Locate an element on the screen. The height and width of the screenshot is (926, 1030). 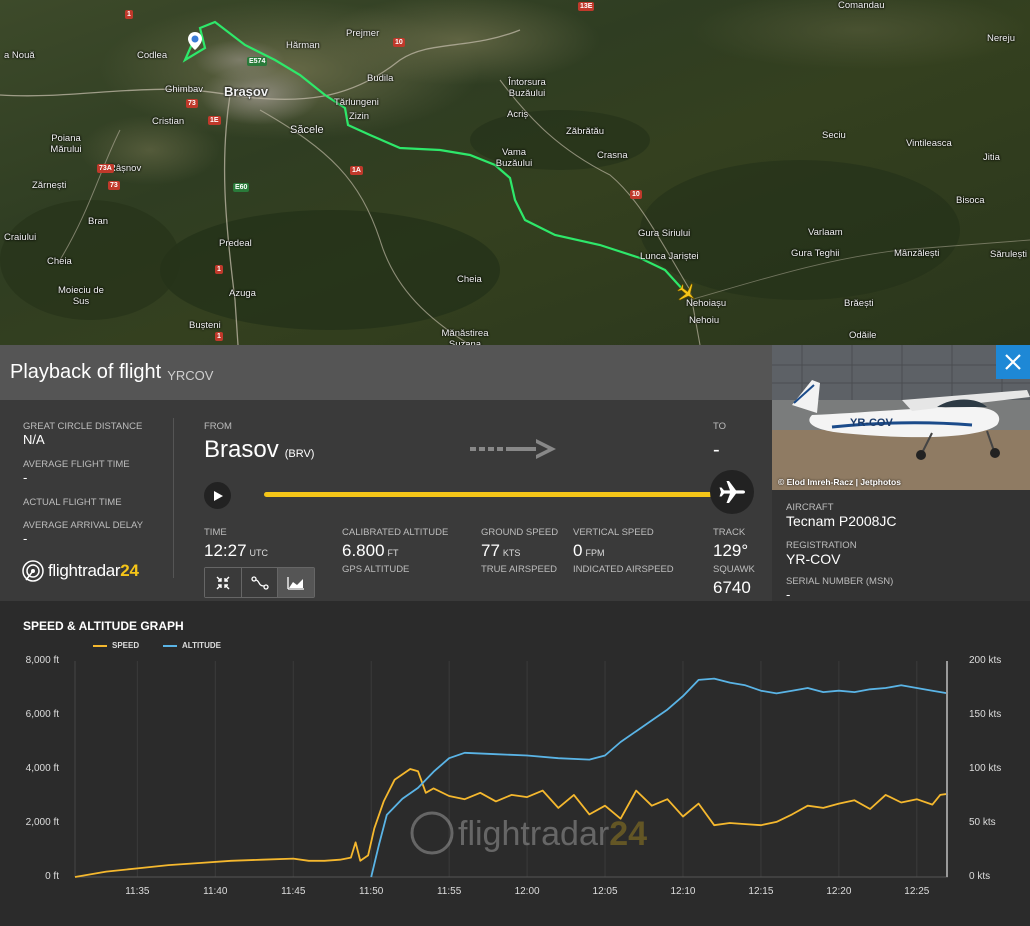
play-button is located at coordinates (217, 495).